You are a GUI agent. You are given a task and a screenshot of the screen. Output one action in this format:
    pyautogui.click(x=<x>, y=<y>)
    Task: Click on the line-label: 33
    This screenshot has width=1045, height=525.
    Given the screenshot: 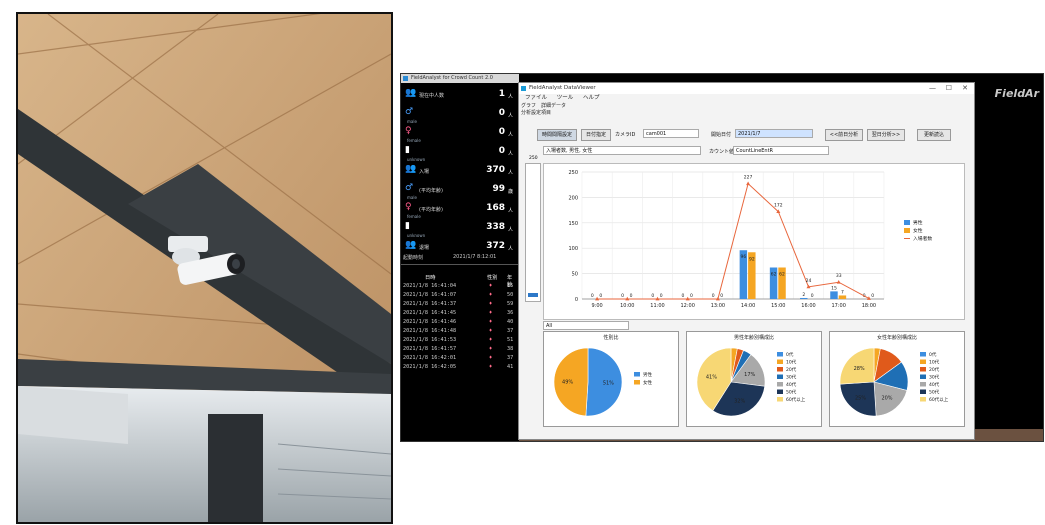 What is the action you would take?
    pyautogui.click(x=839, y=276)
    